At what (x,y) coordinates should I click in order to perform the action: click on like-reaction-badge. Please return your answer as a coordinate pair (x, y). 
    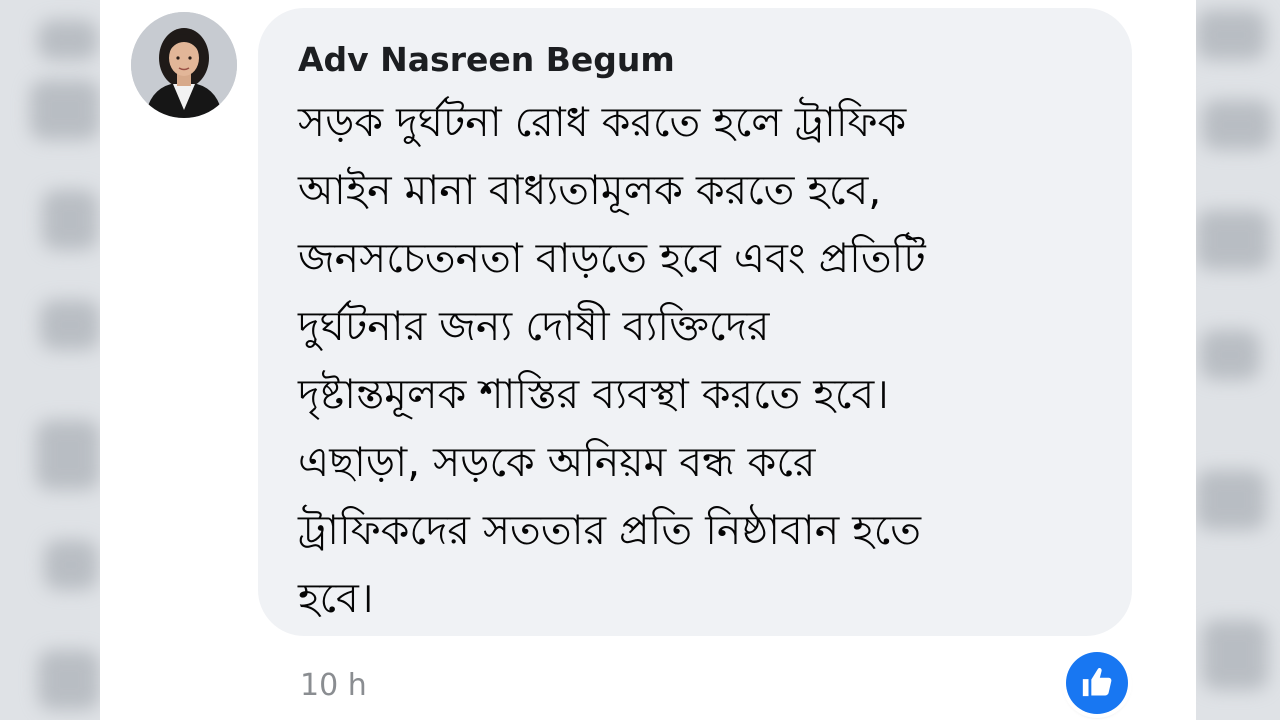
    Looking at the image, I should click on (1097, 683).